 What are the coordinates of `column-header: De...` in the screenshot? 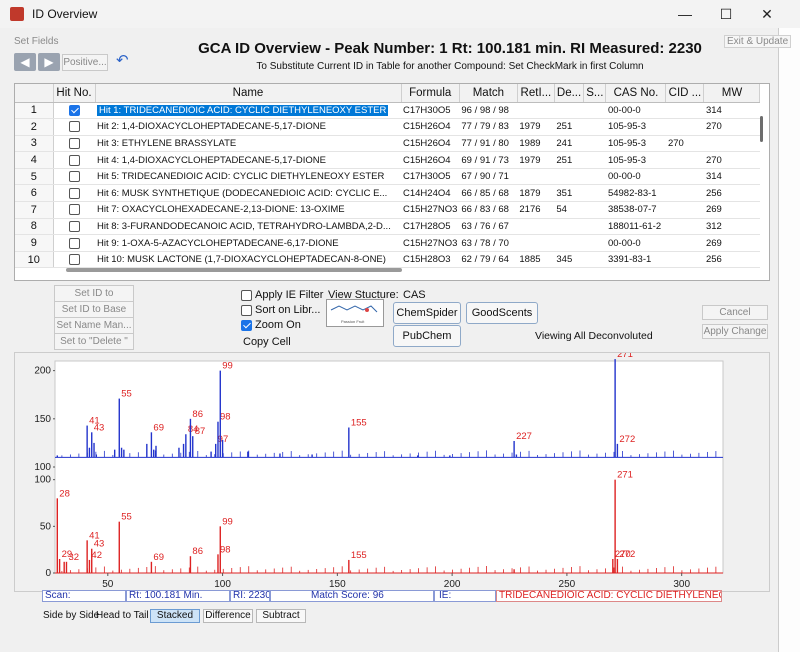 It's located at (569, 93).